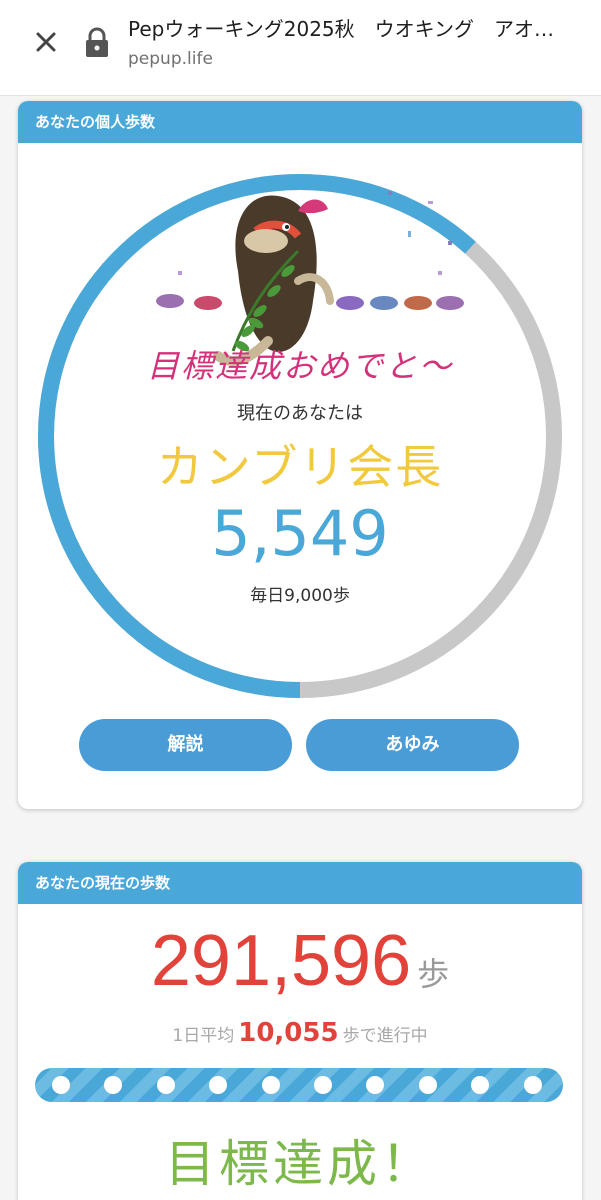 The image size is (601, 1200). Describe the element at coordinates (185, 745) in the screenshot. I see `explain-button: 解説` at that location.